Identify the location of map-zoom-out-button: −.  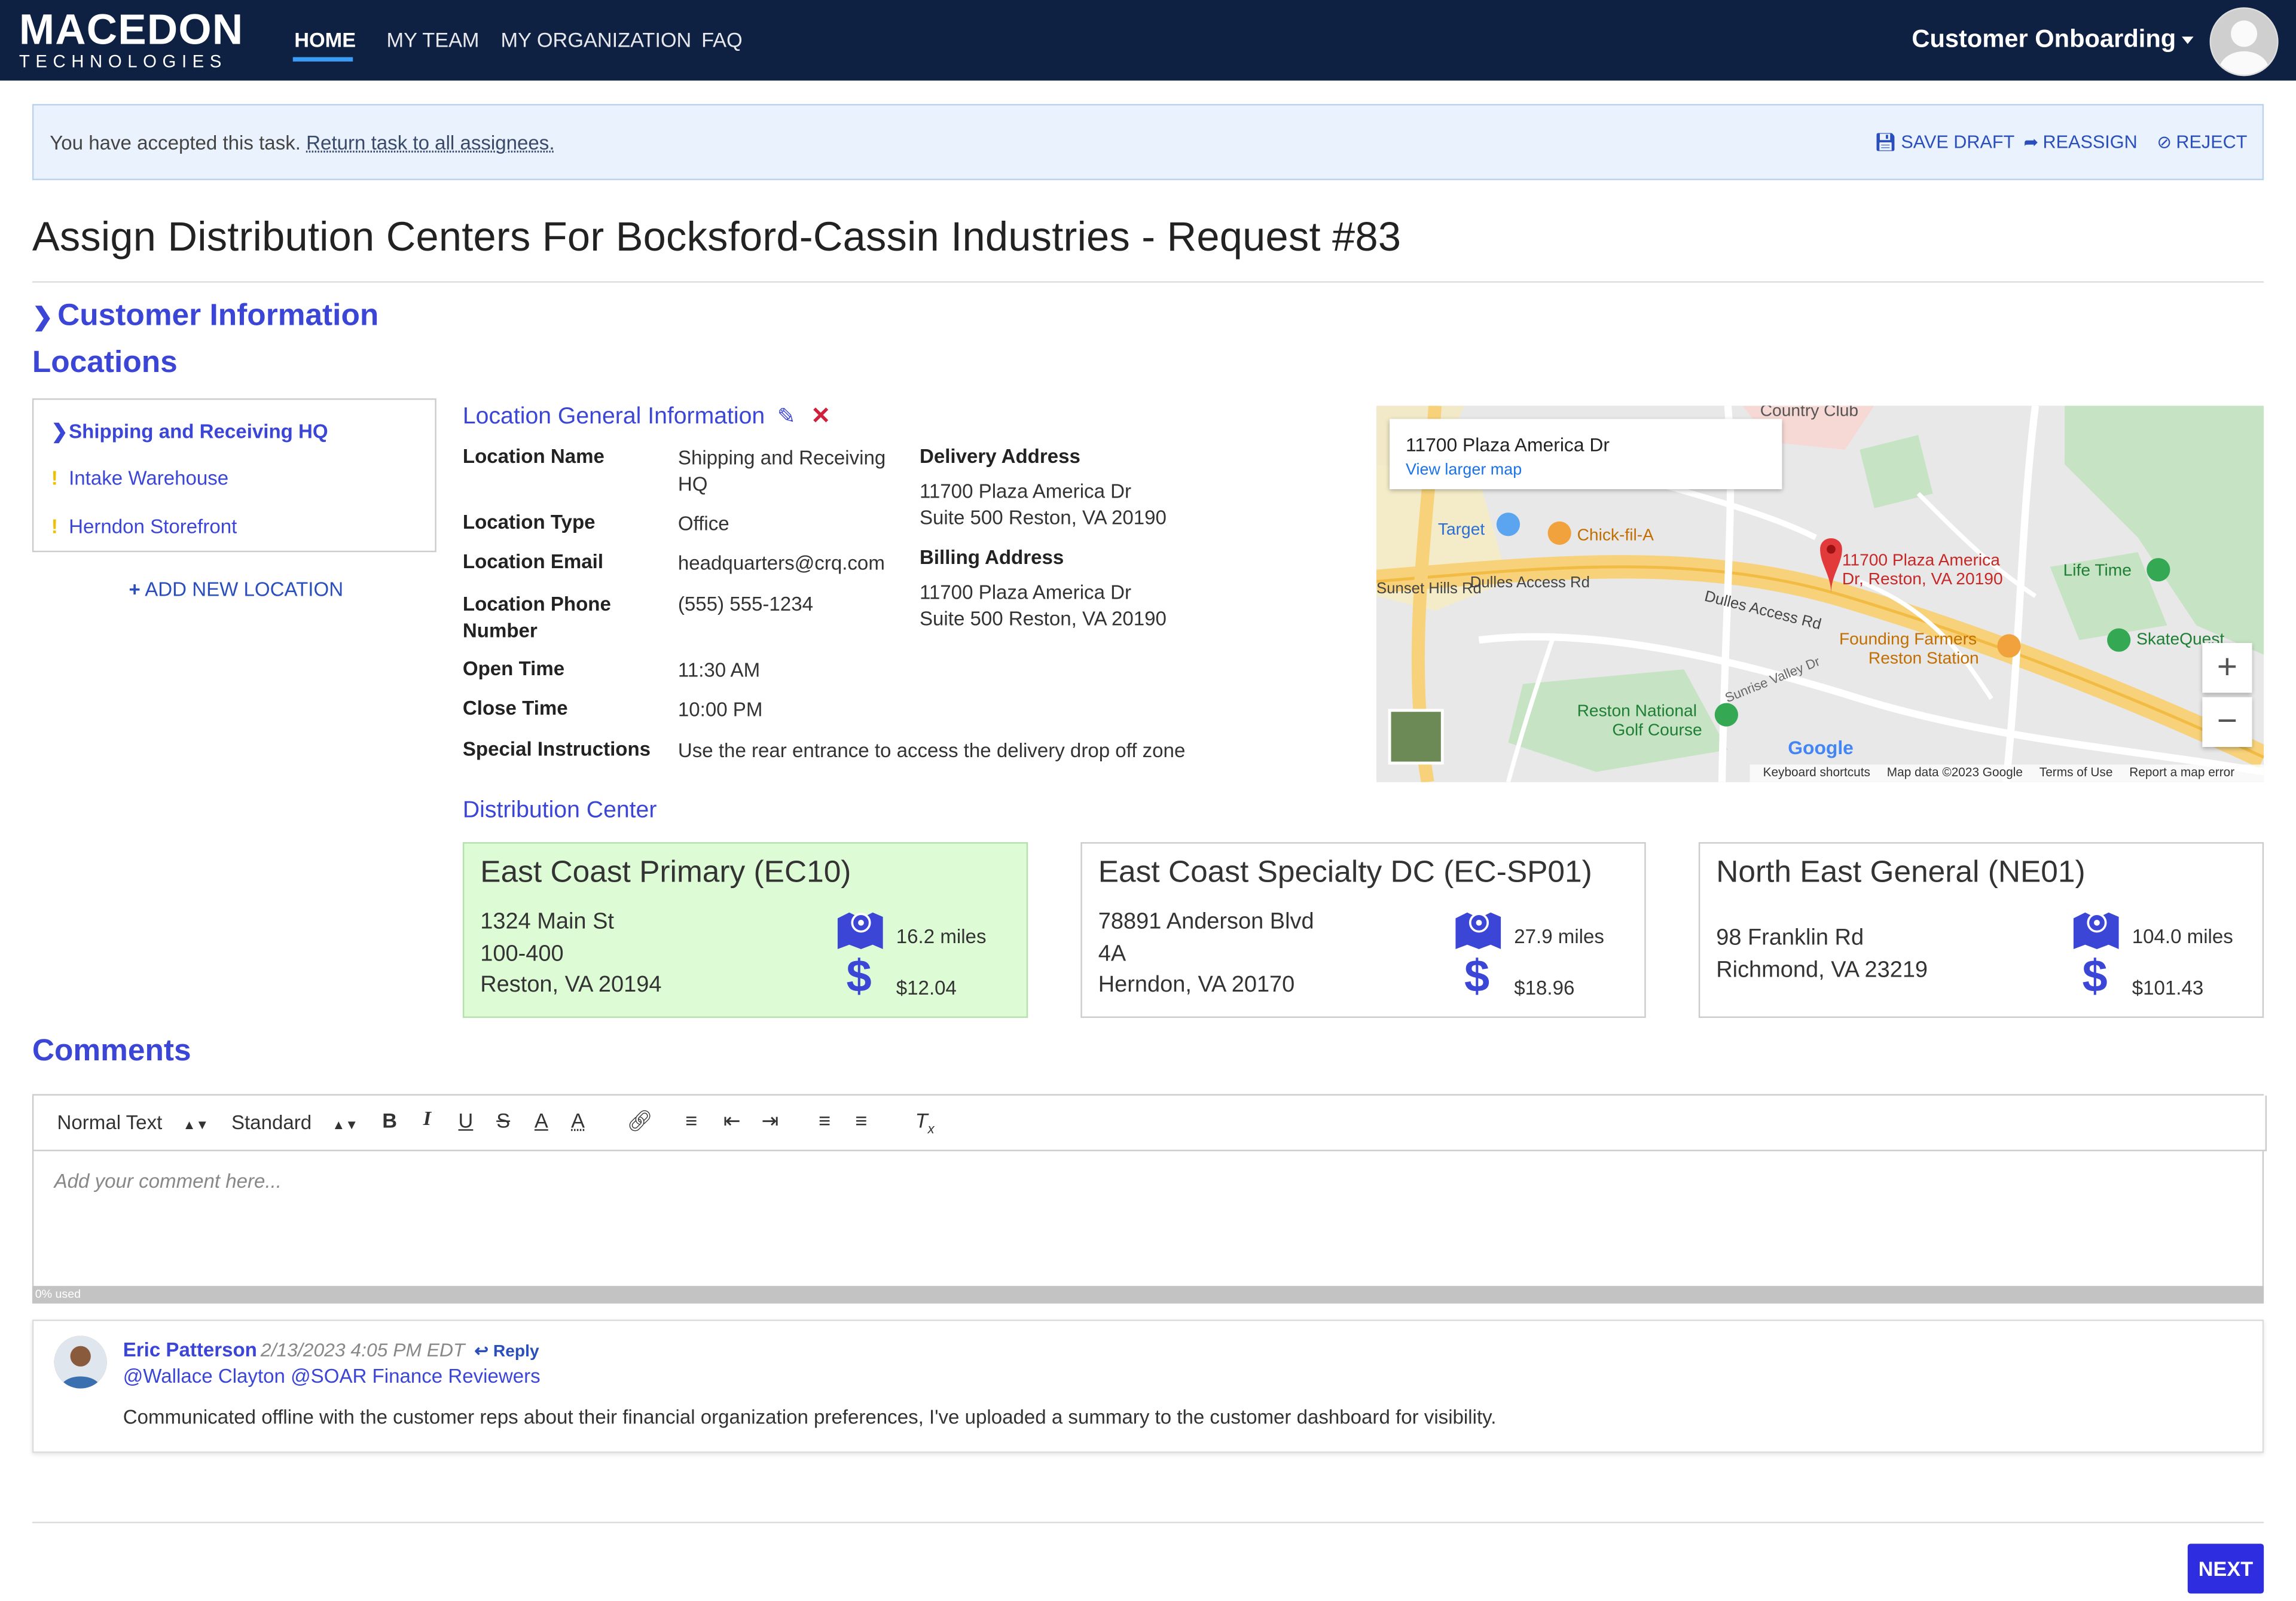
(2227, 722).